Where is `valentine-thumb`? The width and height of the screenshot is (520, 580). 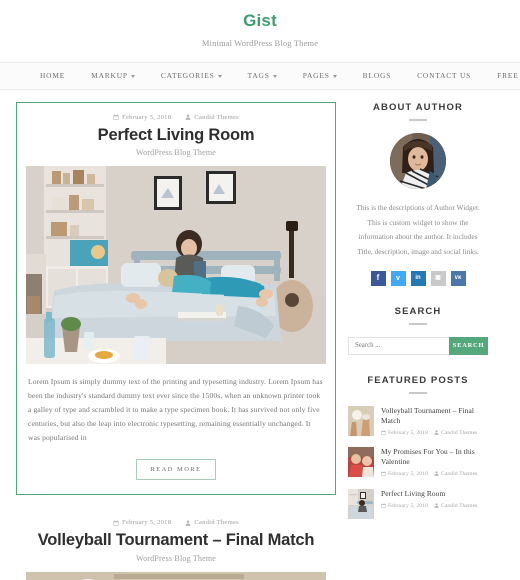 valentine-thumb is located at coordinates (361, 462).